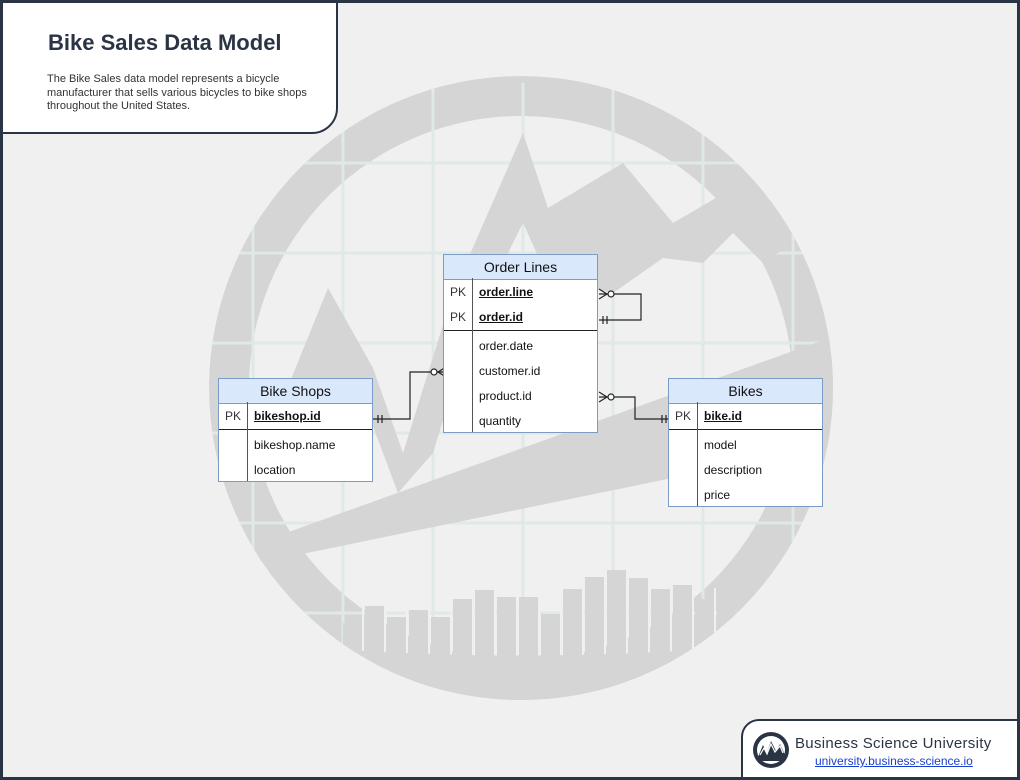 This screenshot has width=1020, height=780. What do you see at coordinates (894, 761) in the screenshot?
I see `brand-link: university.business-science.io` at bounding box center [894, 761].